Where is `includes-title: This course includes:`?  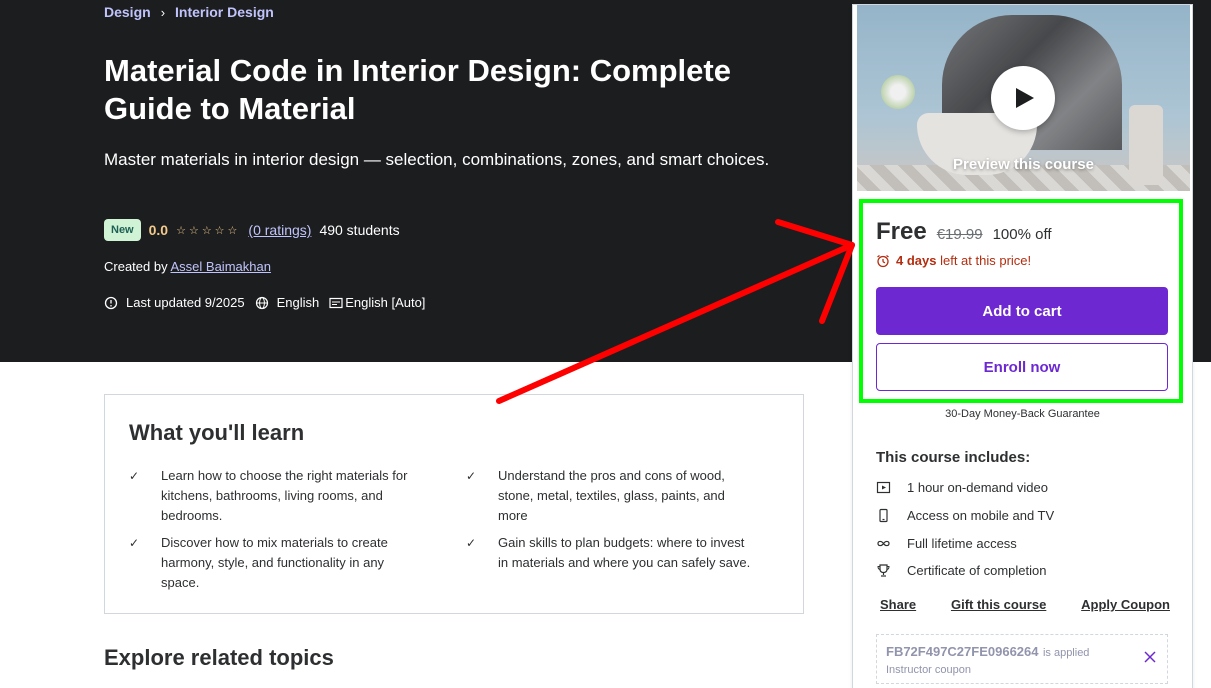
includes-title: This course includes: is located at coordinates (953, 457).